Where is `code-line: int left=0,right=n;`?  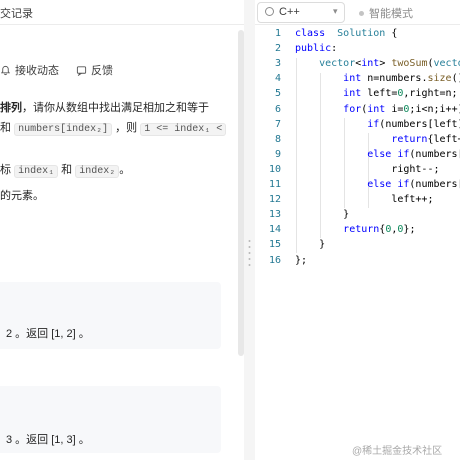 code-line: int left=0,right=n; is located at coordinates (376, 94).